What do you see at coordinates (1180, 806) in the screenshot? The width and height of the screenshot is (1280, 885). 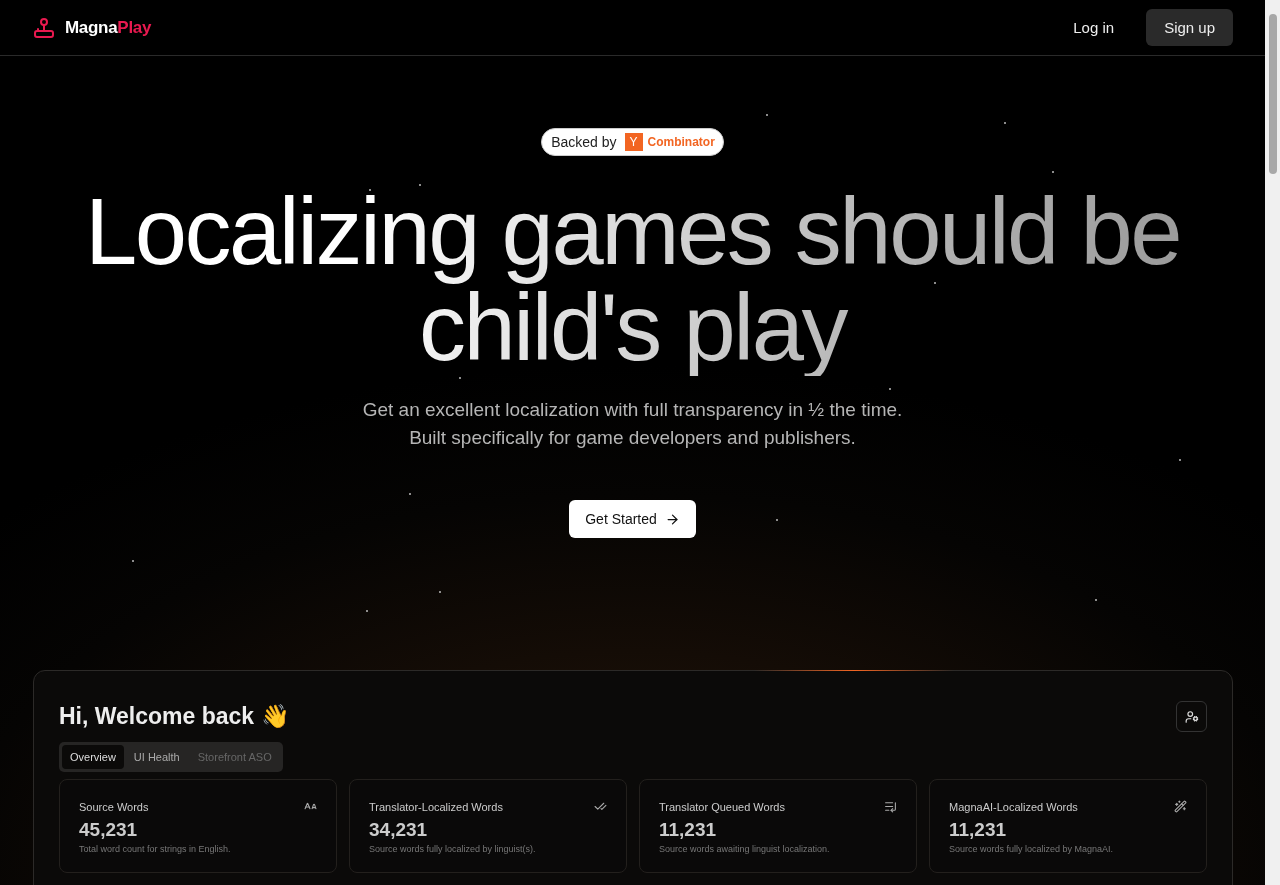 I see `magic-wand-icon` at bounding box center [1180, 806].